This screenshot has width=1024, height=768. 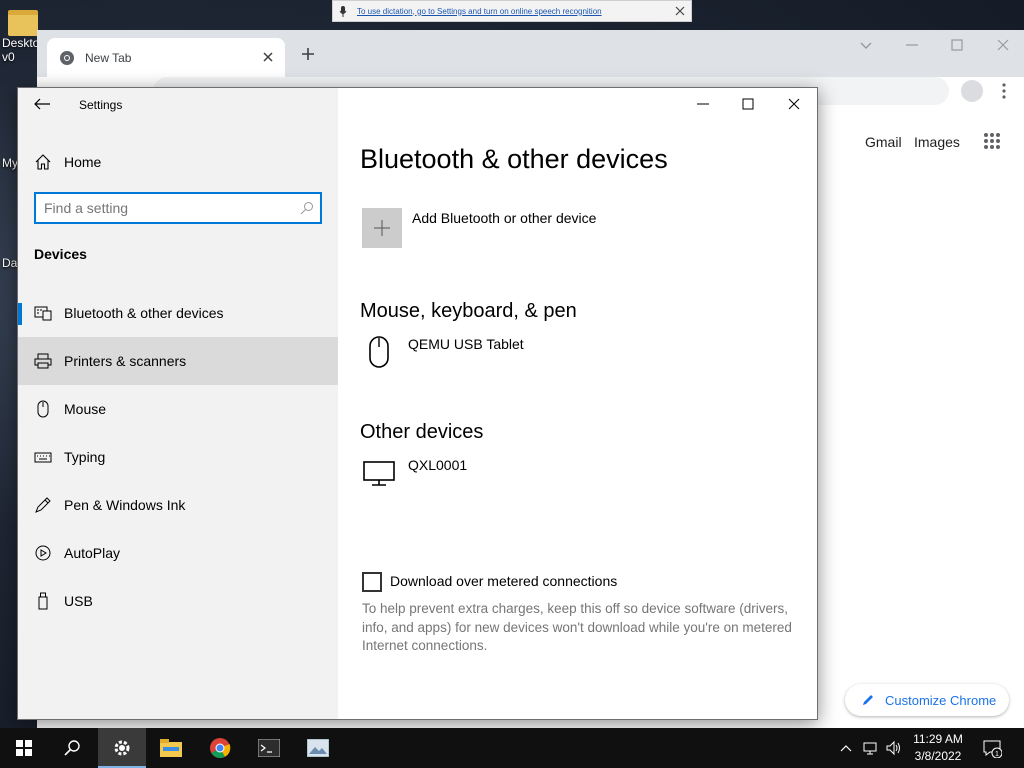 What do you see at coordinates (10, 163) in the screenshot?
I see `desktop-icon-label: My` at bounding box center [10, 163].